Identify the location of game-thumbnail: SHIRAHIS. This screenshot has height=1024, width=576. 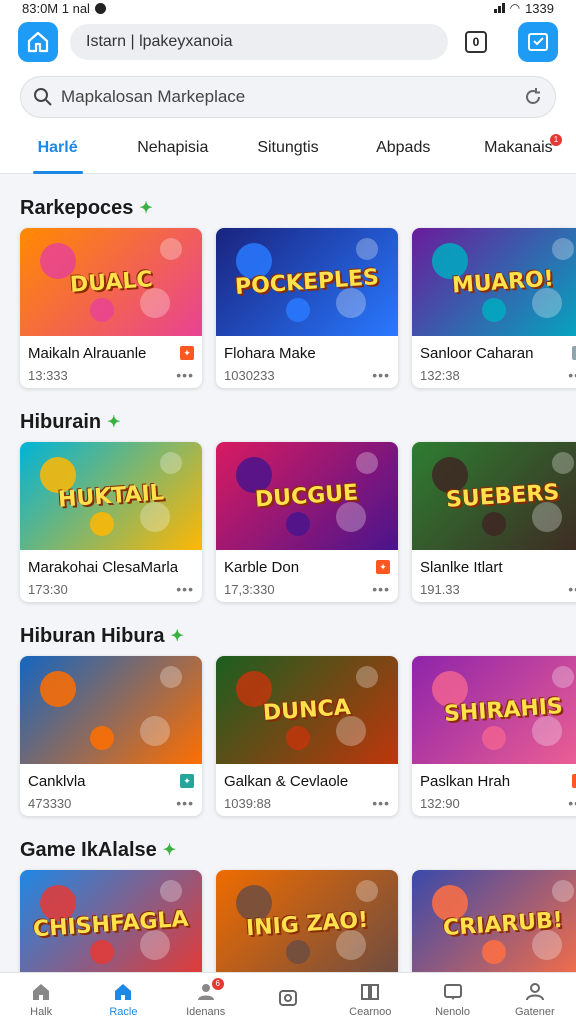
(494, 710).